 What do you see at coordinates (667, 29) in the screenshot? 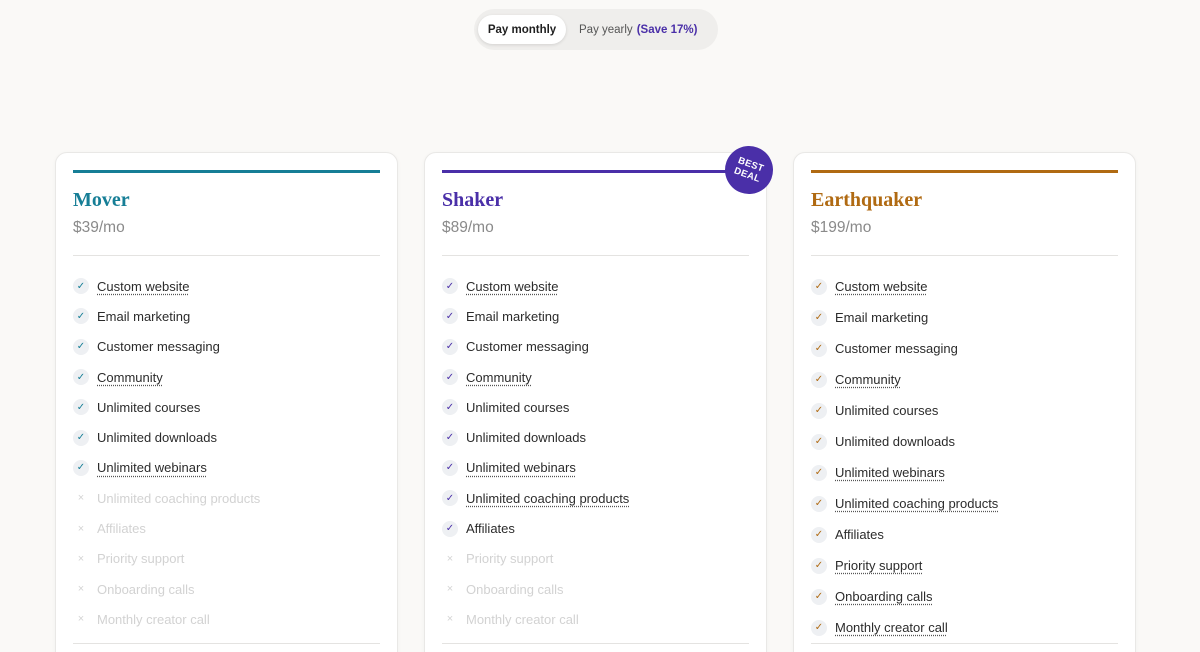
I see `yearly-savings-label: (Save 17%)` at bounding box center [667, 29].